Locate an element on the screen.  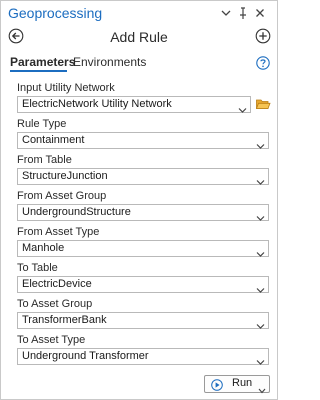
dropdown-value: TransformerBank is located at coordinates (64, 320).